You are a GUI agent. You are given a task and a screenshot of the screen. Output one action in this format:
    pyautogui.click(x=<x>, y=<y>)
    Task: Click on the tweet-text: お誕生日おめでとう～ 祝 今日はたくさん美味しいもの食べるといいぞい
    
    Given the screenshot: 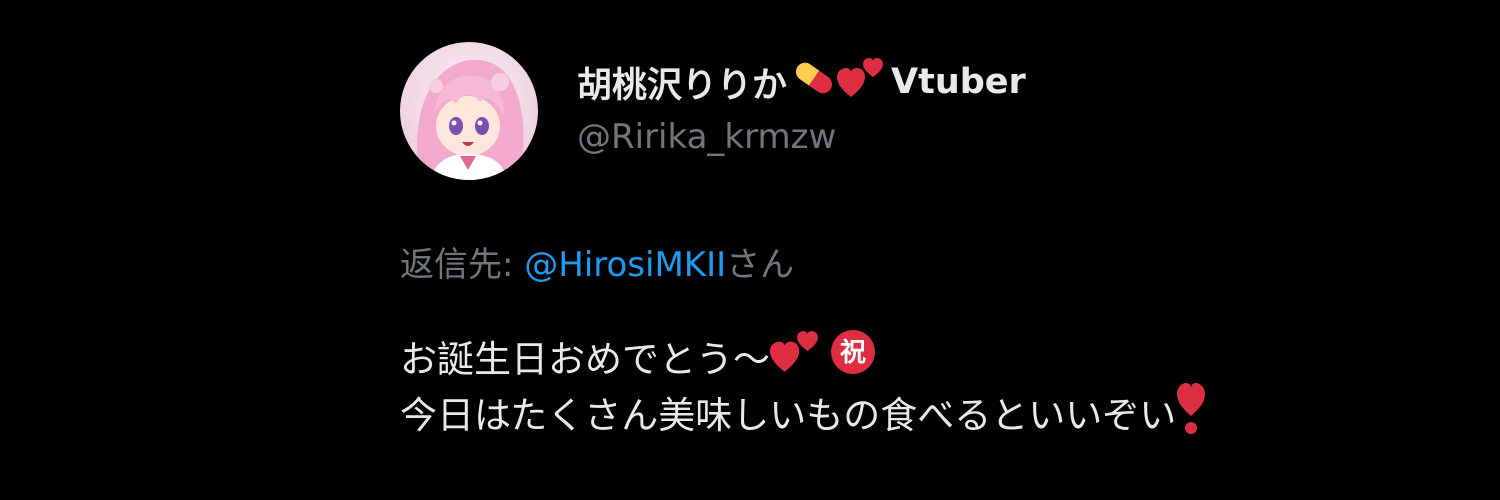 What is the action you would take?
    pyautogui.click(x=803, y=386)
    